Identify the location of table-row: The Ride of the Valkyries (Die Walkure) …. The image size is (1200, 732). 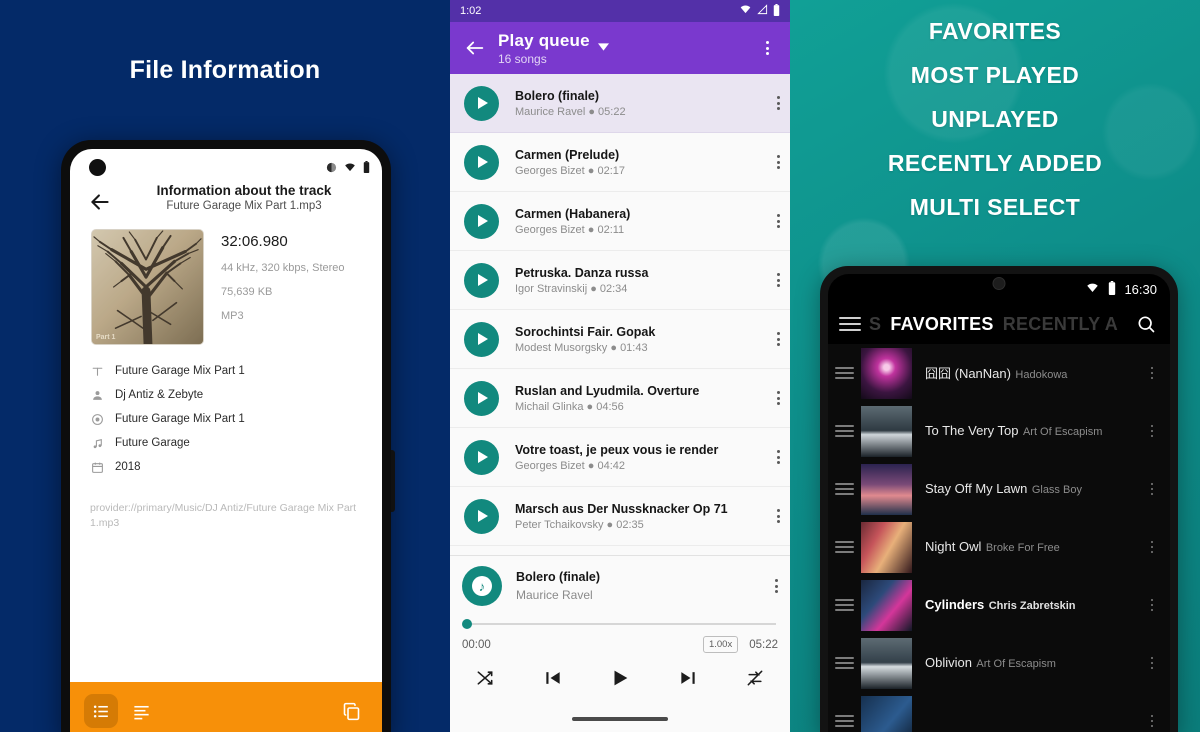
(620, 550).